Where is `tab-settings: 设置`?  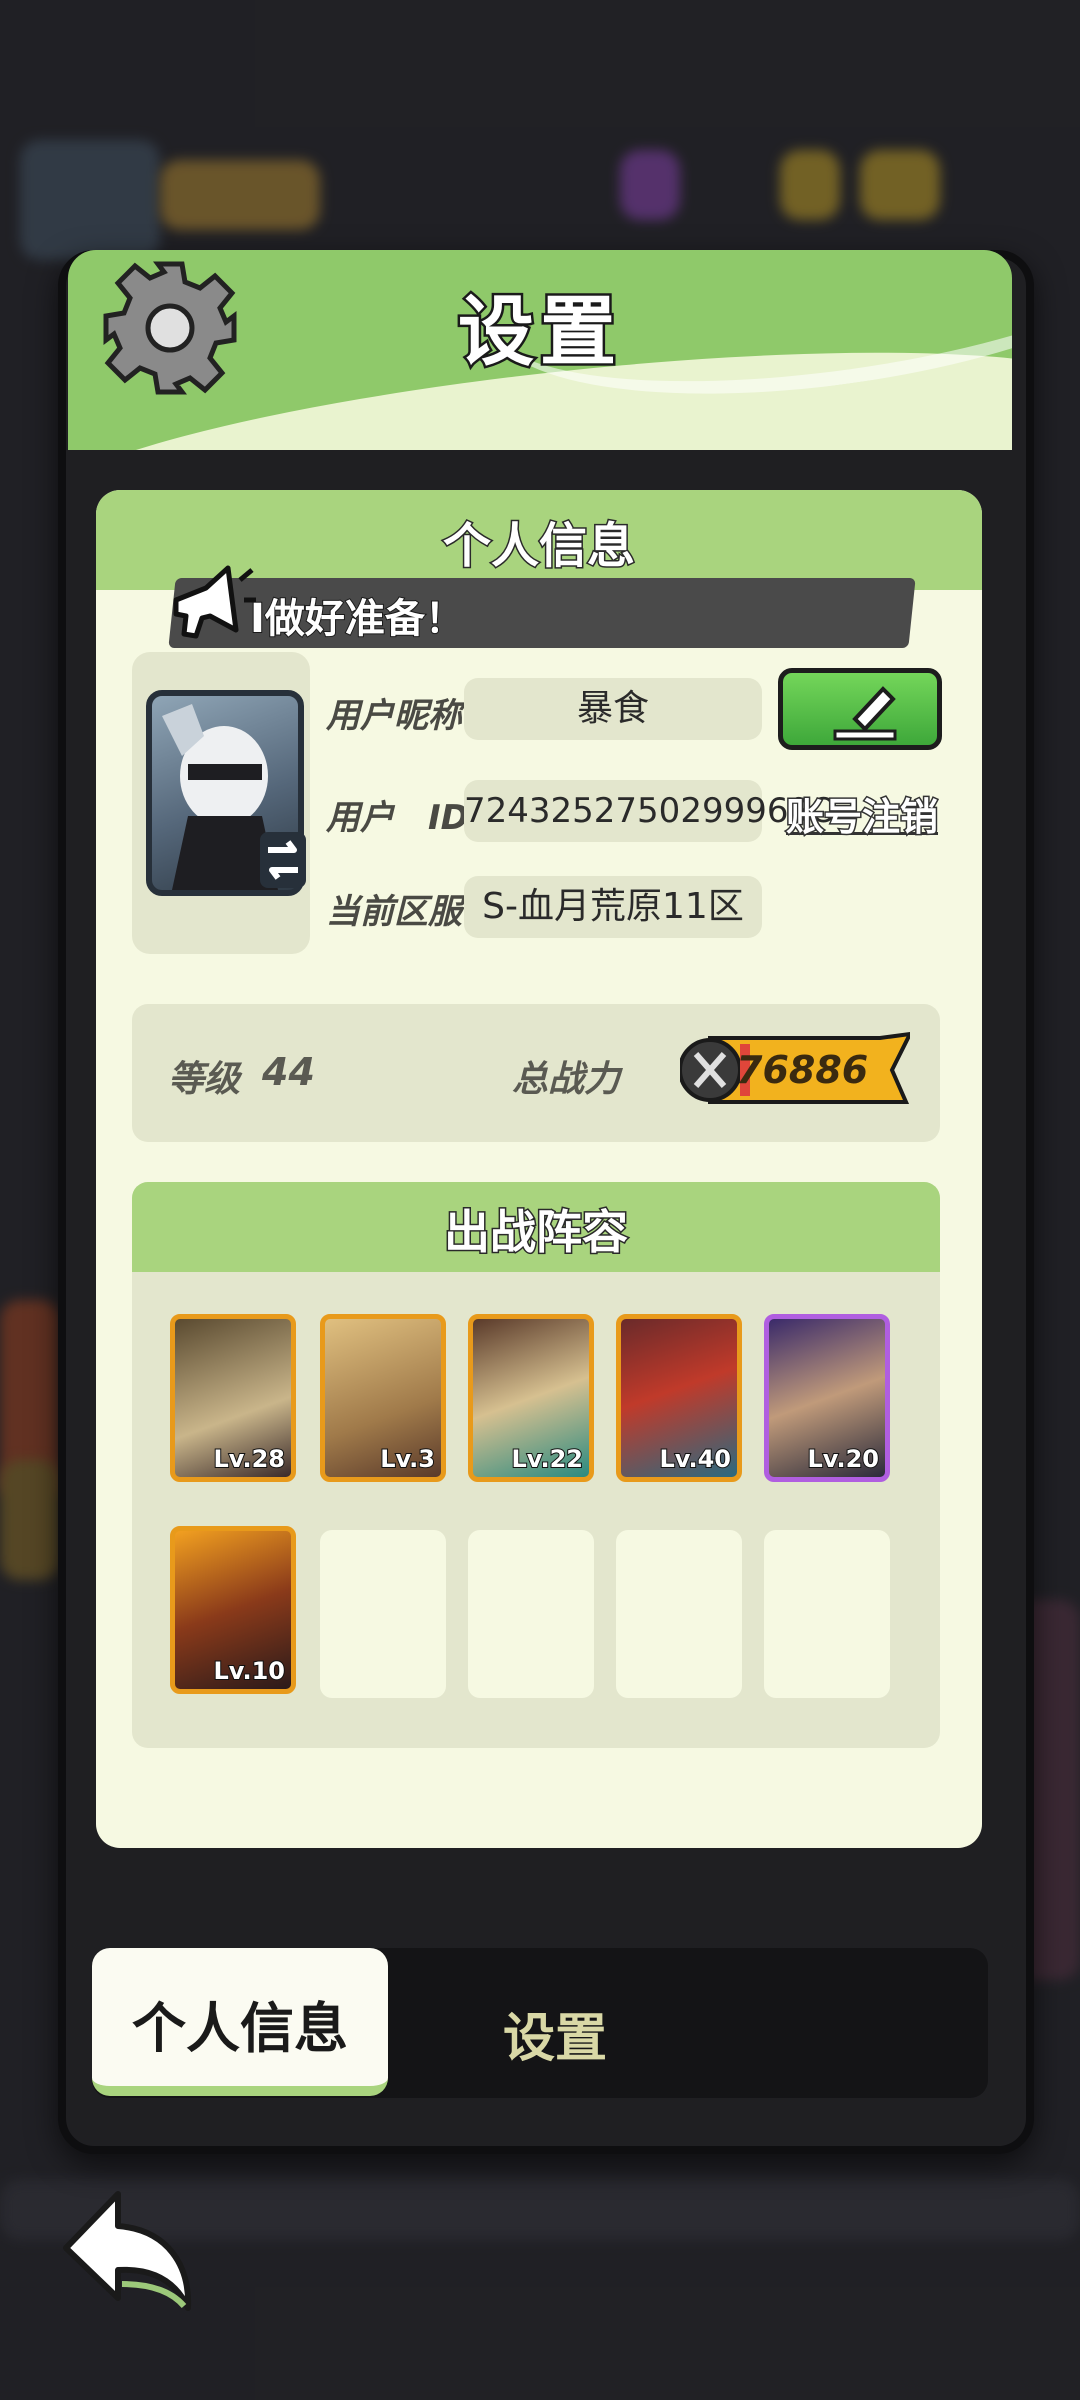 tab-settings: 设置 is located at coordinates (555, 2033).